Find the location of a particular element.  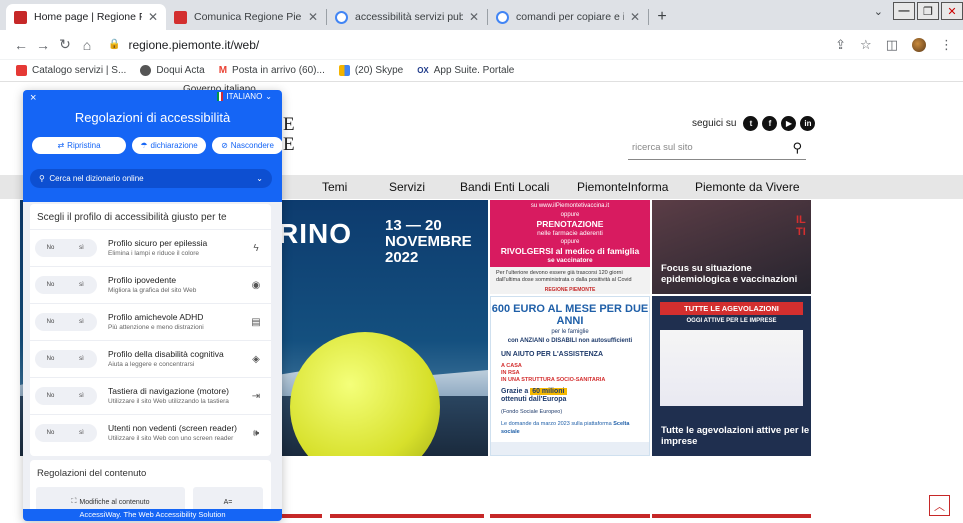

follow-label: seguici su is located at coordinates (714, 123).